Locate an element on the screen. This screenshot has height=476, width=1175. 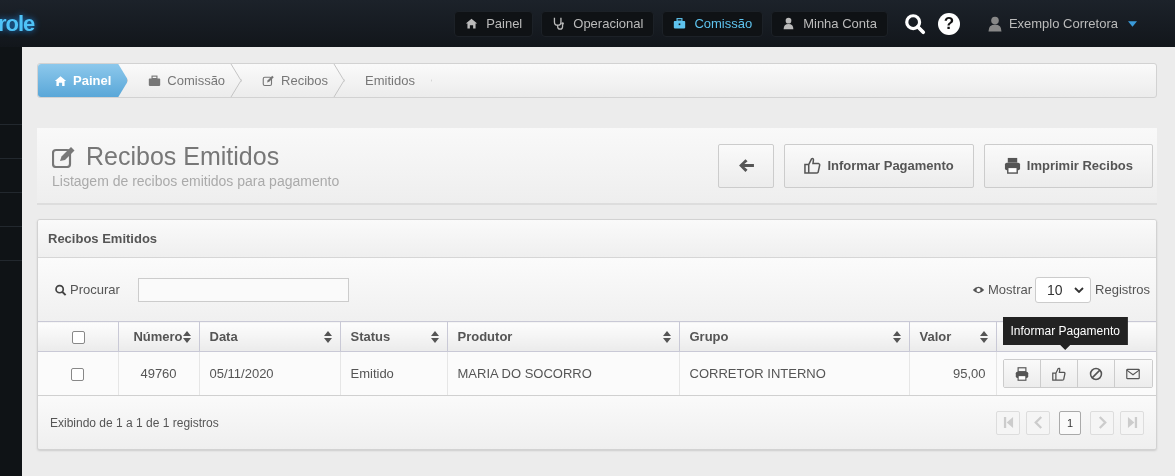
table-cell: 95,00 is located at coordinates (952, 373).